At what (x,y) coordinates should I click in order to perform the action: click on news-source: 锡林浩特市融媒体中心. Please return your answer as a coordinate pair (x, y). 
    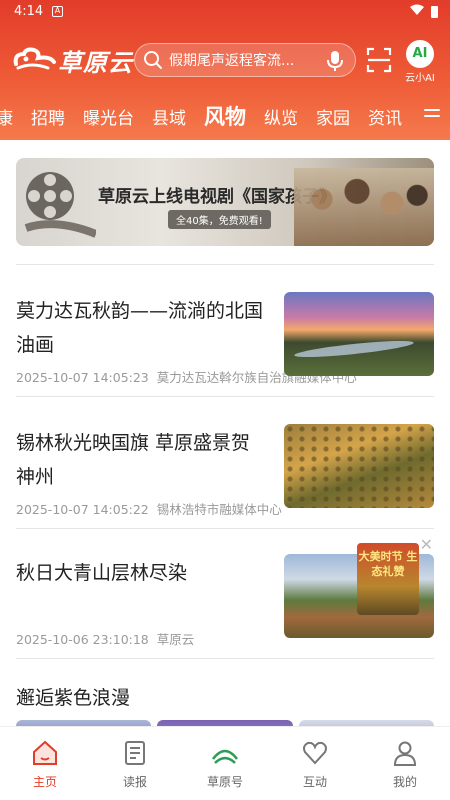
    Looking at the image, I should click on (219, 509).